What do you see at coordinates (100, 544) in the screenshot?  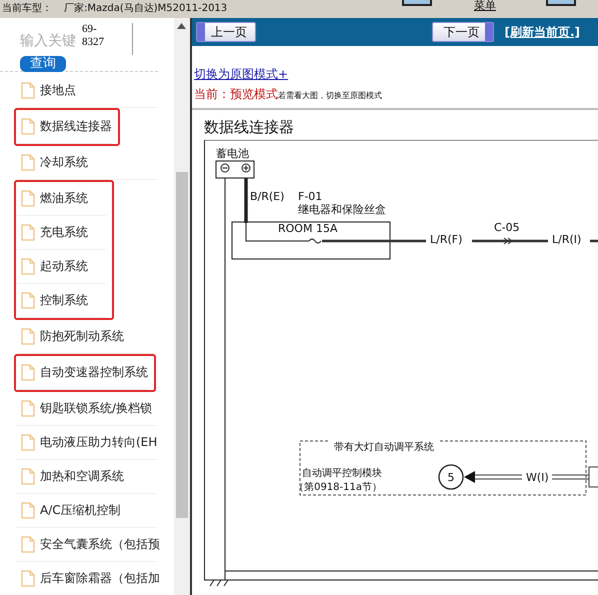 I see `sidebar-item: 安全气囊系统（包括预` at bounding box center [100, 544].